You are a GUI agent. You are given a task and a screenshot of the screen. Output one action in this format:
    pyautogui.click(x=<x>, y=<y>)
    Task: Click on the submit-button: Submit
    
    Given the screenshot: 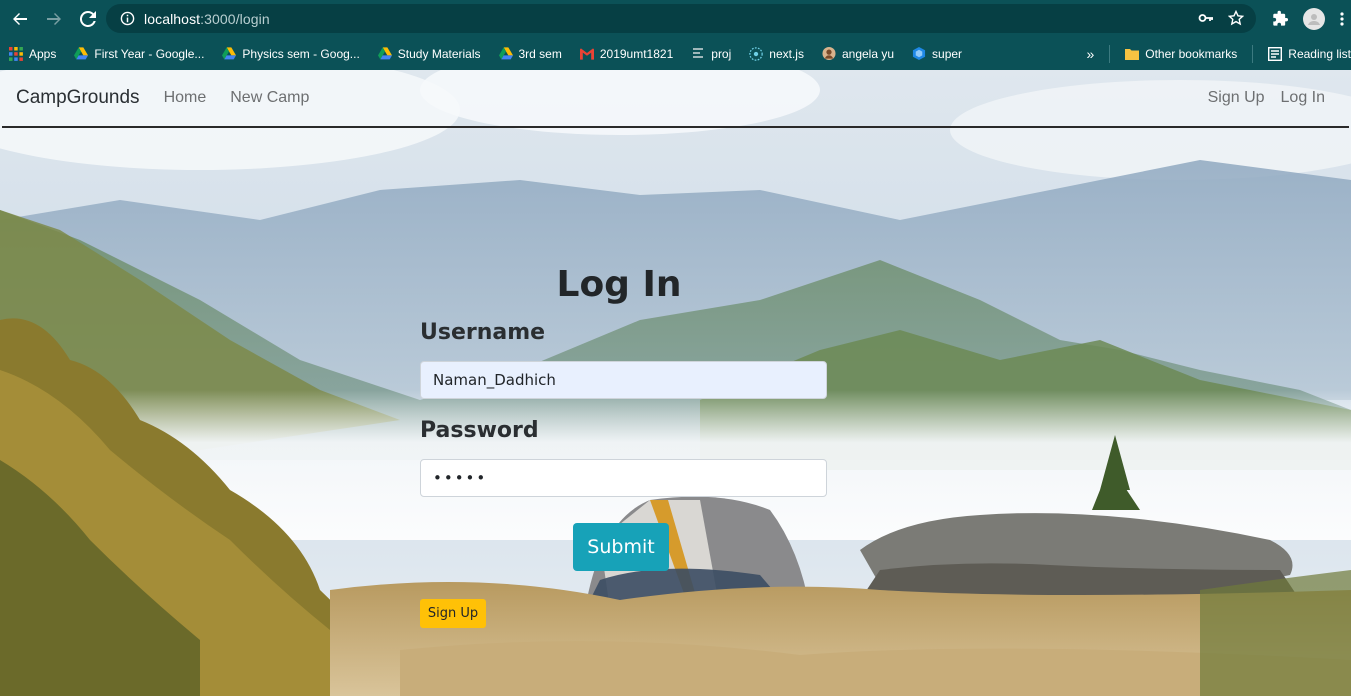 What is the action you would take?
    pyautogui.click(x=621, y=547)
    